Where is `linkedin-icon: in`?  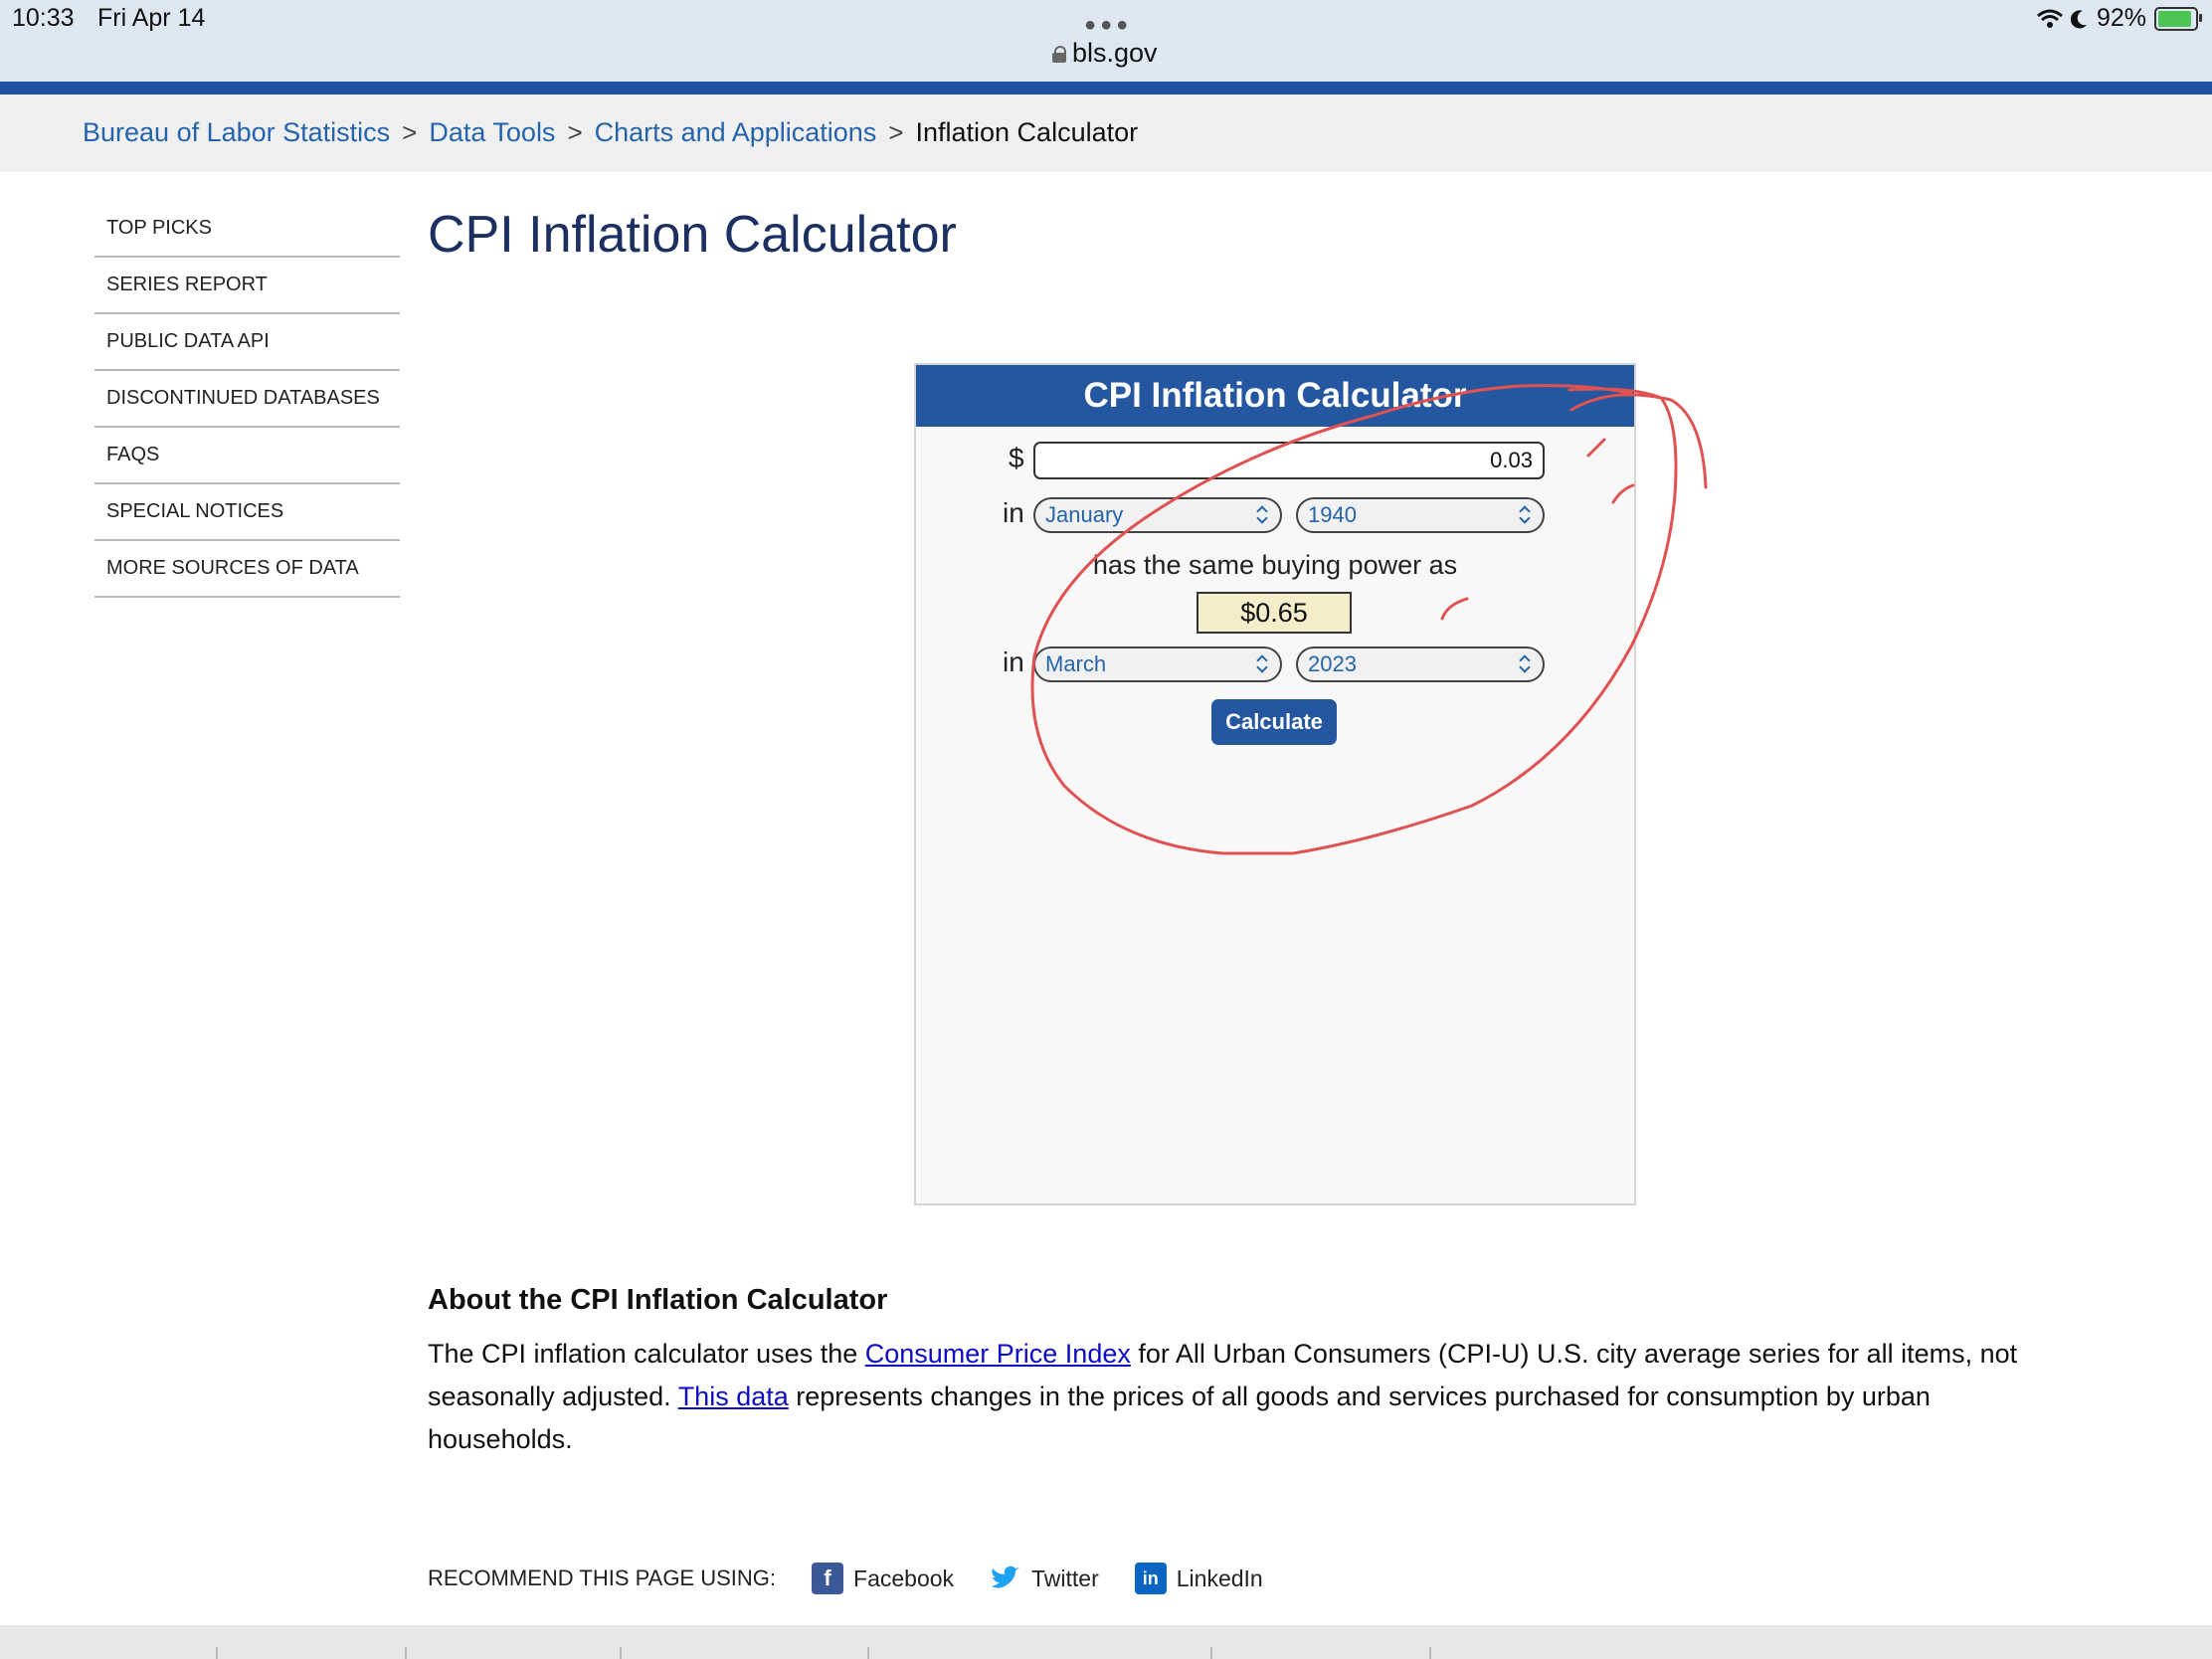
linkedin-icon: in is located at coordinates (1150, 1578).